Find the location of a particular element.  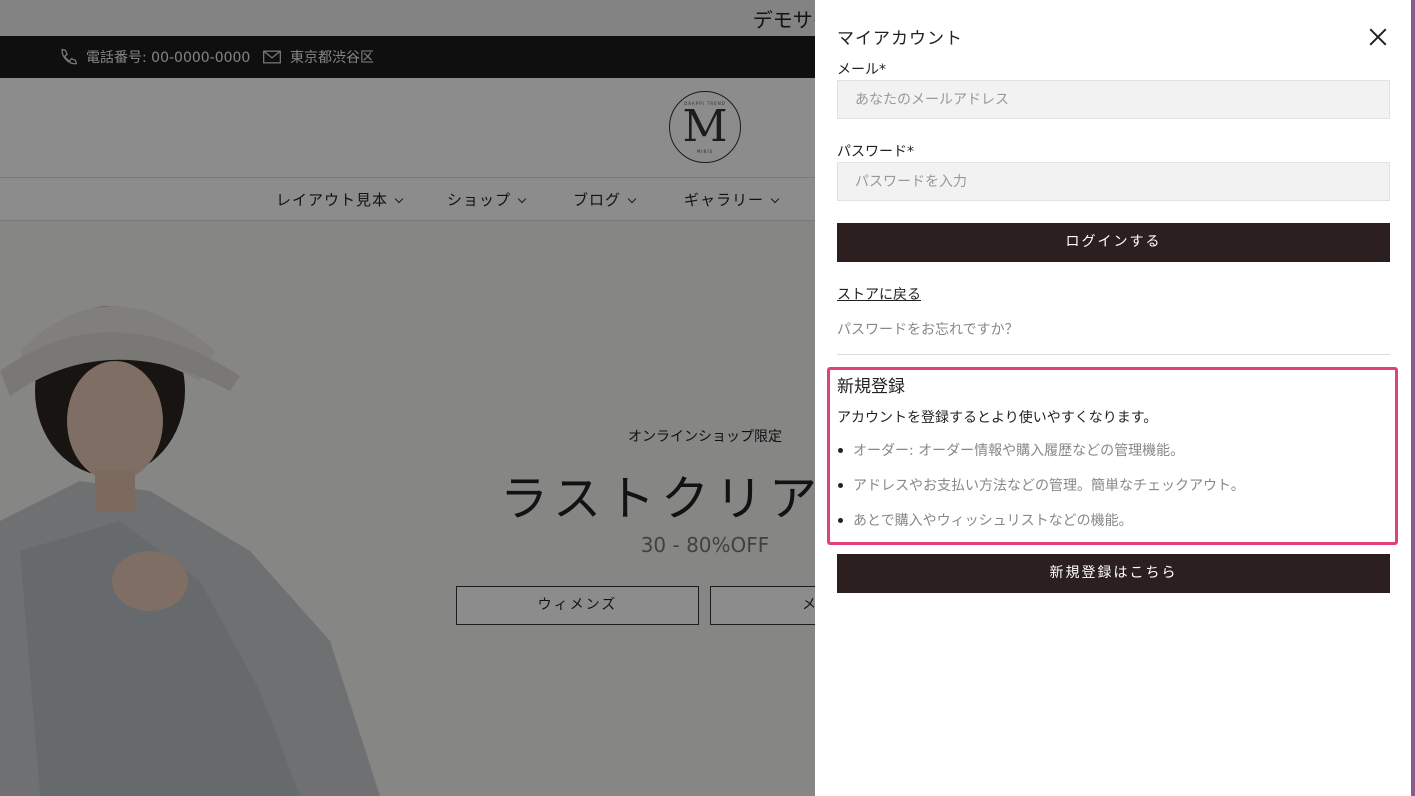

forgot-password-link: パスワードをお忘れですか？ is located at coordinates (928, 329).